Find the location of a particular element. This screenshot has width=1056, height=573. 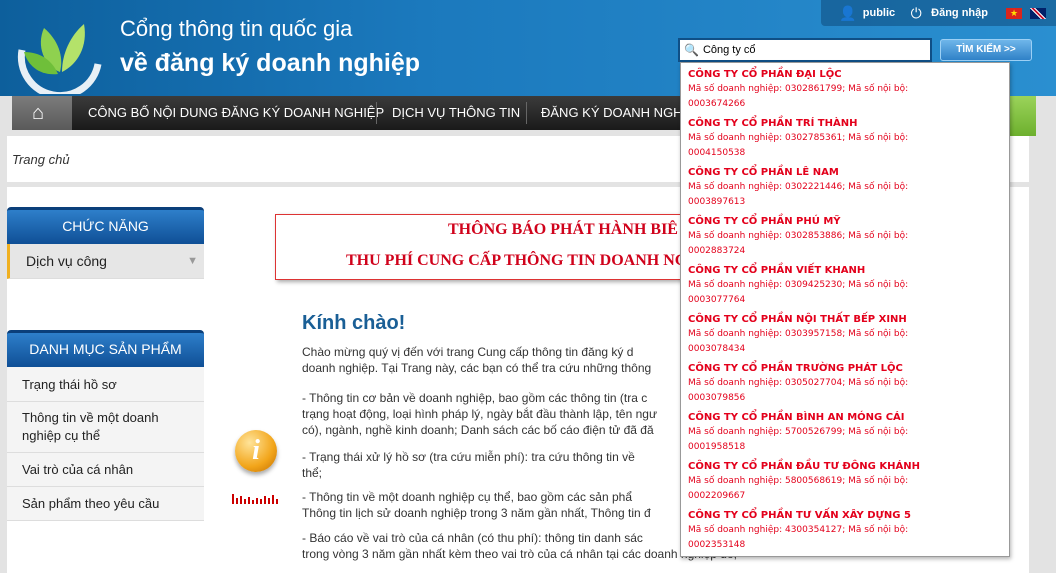

company-name: CÔNG TY CỔ PHẦN TRÍ THÀNH is located at coordinates (773, 123).